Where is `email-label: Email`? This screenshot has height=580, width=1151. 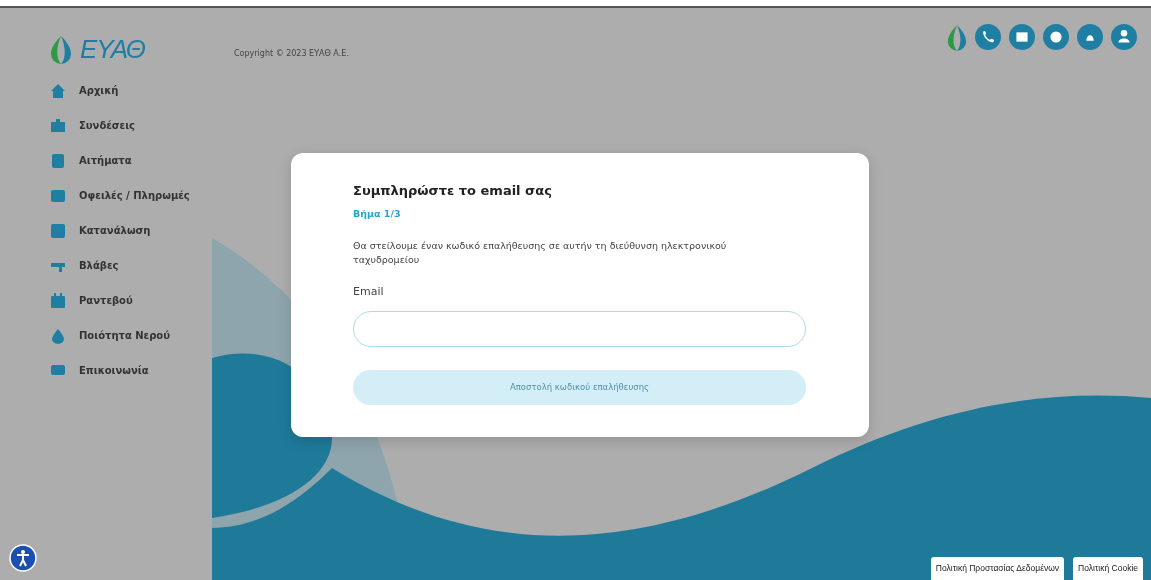
email-label: Email is located at coordinates (369, 292).